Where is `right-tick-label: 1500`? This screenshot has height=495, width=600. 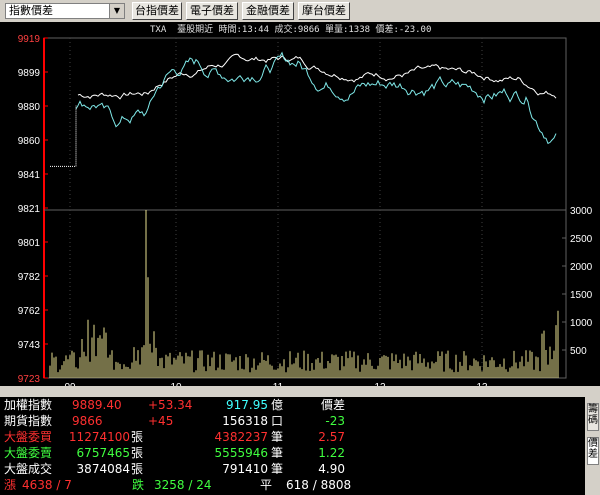 right-tick-label: 1500 is located at coordinates (581, 295).